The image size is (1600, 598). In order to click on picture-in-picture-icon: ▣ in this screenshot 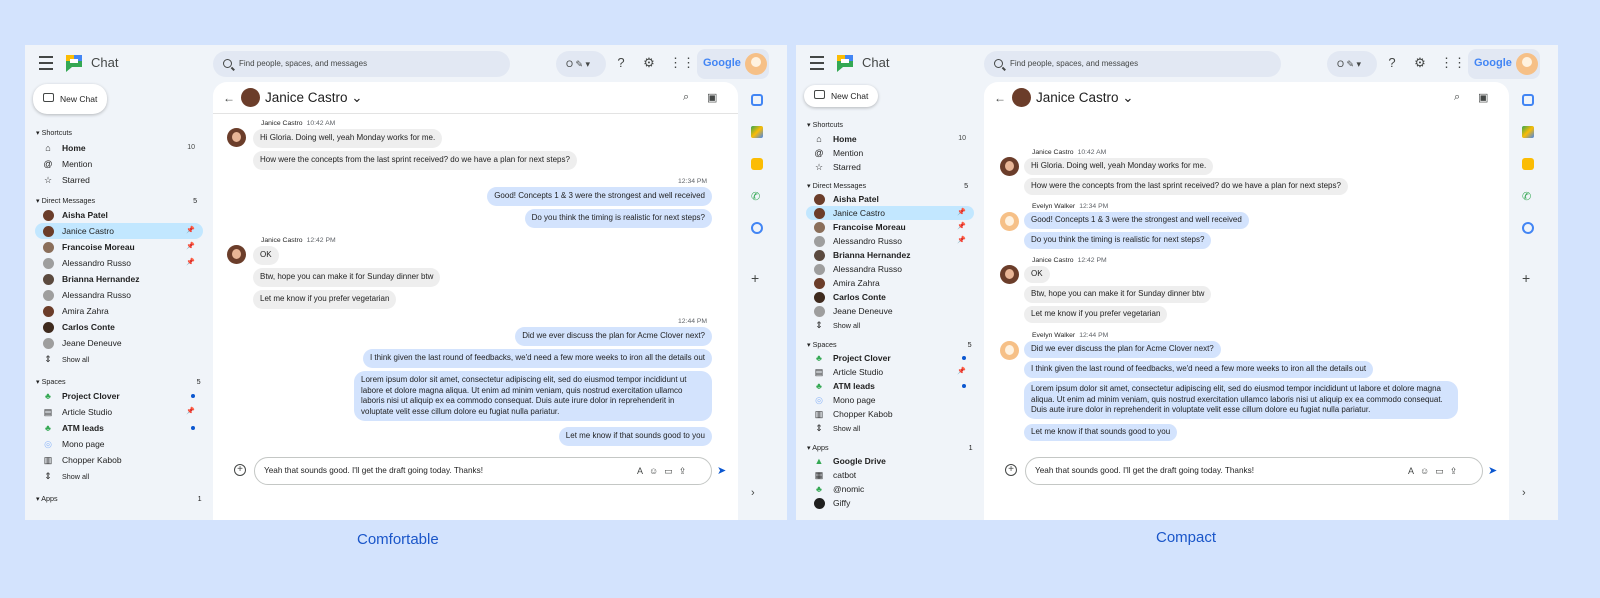, I will do `click(1483, 97)`.